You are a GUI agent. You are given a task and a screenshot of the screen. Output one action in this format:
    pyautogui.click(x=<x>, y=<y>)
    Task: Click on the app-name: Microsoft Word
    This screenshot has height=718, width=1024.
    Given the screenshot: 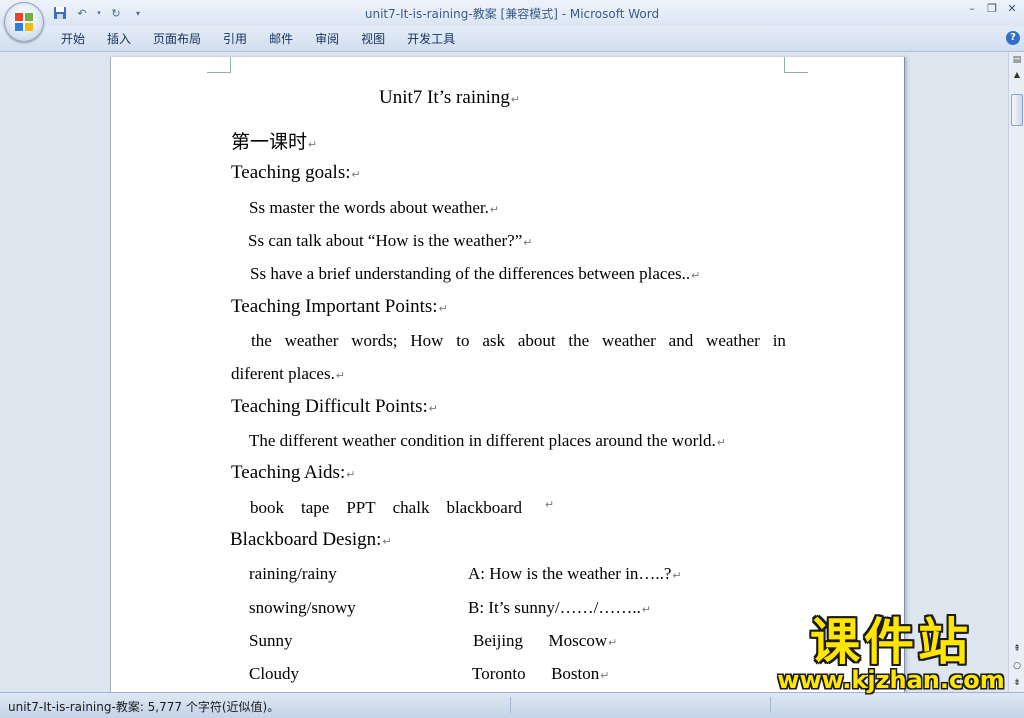 What is the action you would take?
    pyautogui.click(x=614, y=14)
    